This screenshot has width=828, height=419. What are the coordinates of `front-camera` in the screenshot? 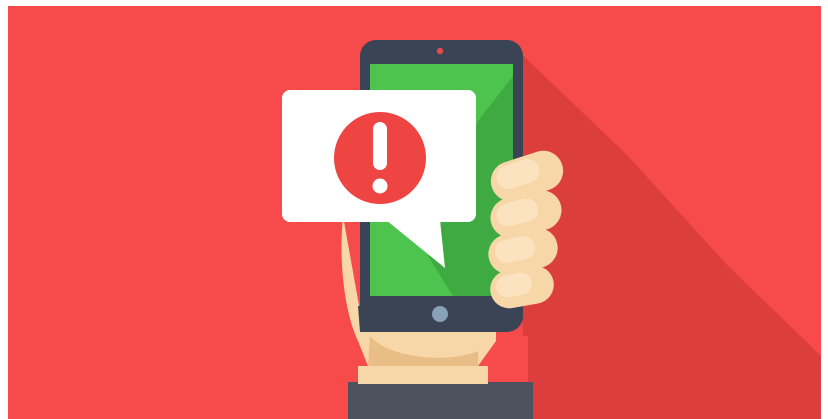 It's located at (440, 51).